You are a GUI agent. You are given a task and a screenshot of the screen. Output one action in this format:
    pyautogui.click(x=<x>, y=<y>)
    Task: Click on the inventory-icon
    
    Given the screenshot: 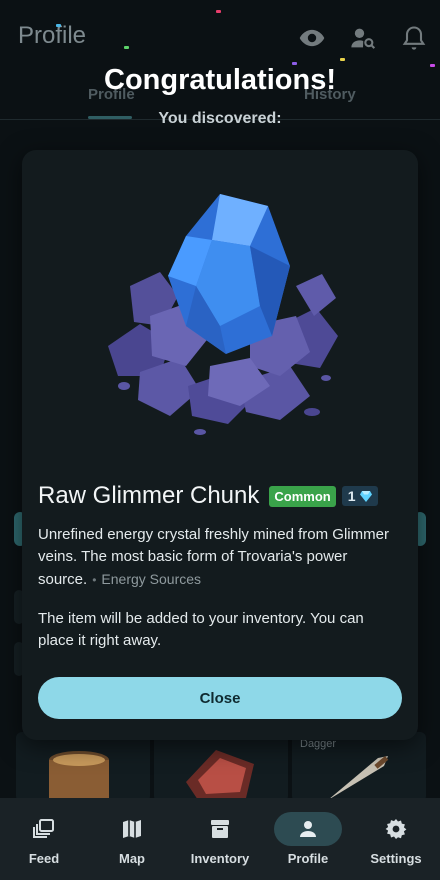 What is the action you would take?
    pyautogui.click(x=220, y=829)
    